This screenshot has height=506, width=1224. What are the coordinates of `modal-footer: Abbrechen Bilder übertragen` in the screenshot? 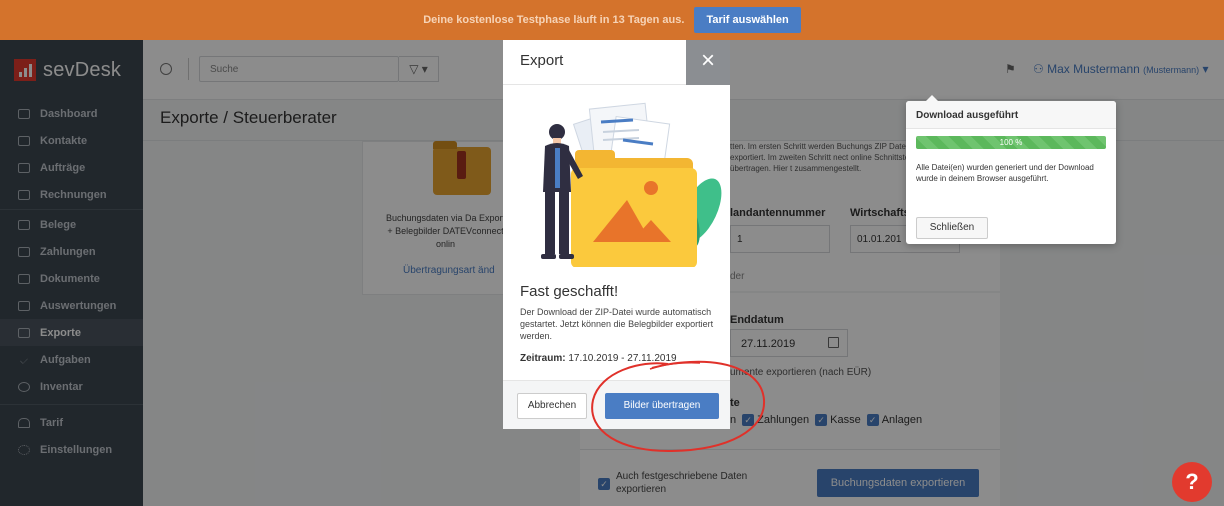 It's located at (616, 404).